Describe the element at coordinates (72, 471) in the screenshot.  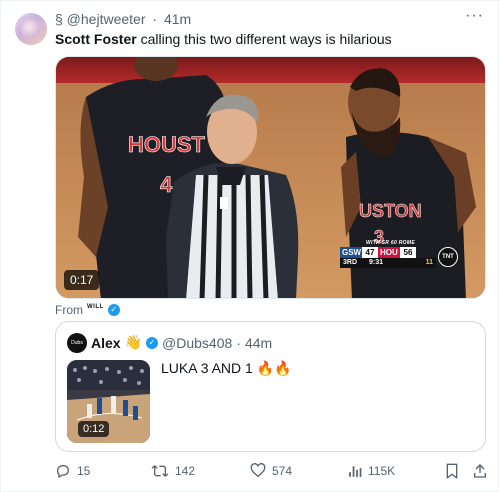
I see `reply-button: 15` at that location.